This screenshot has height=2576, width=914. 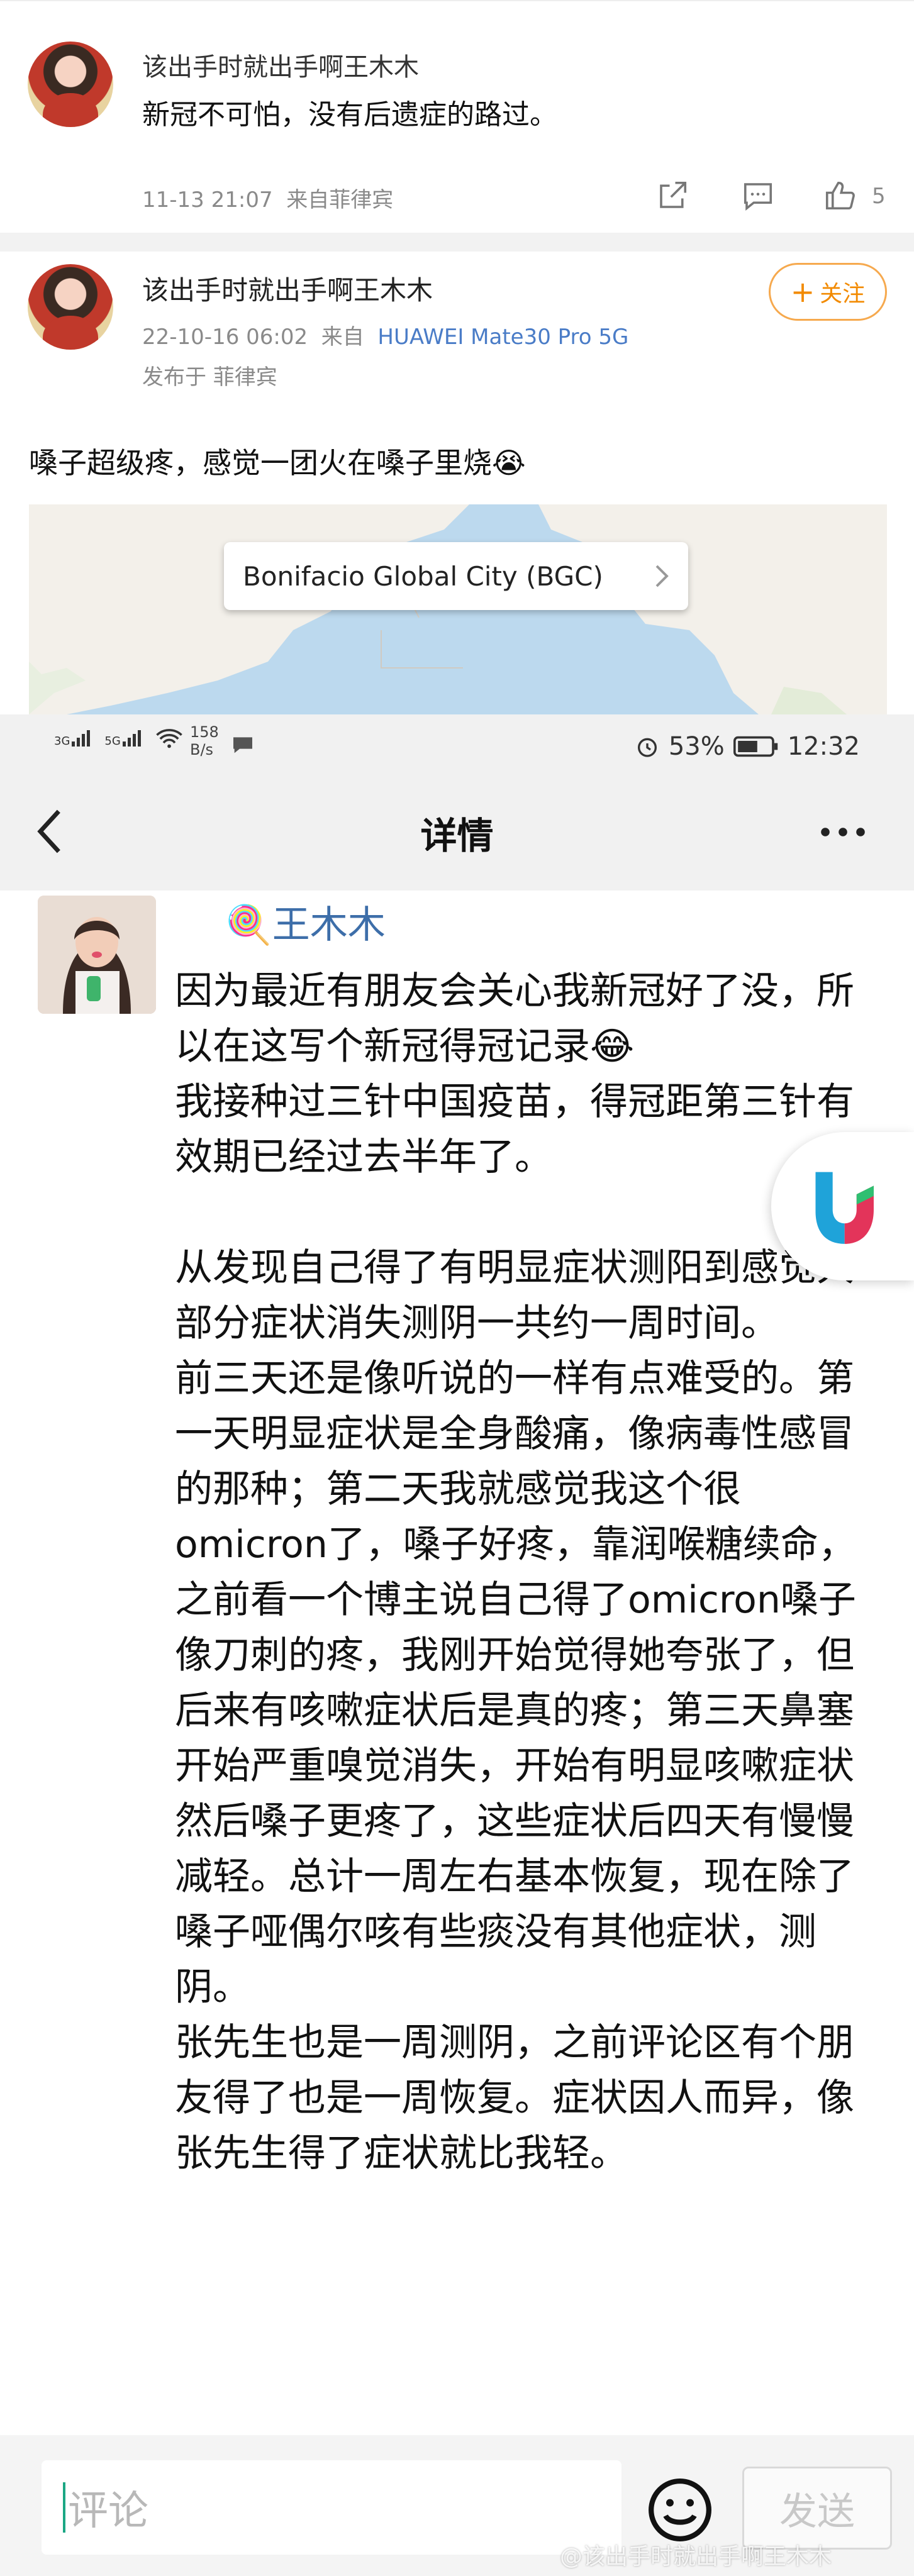 What do you see at coordinates (696, 746) in the screenshot?
I see `battery-percent: 53%` at bounding box center [696, 746].